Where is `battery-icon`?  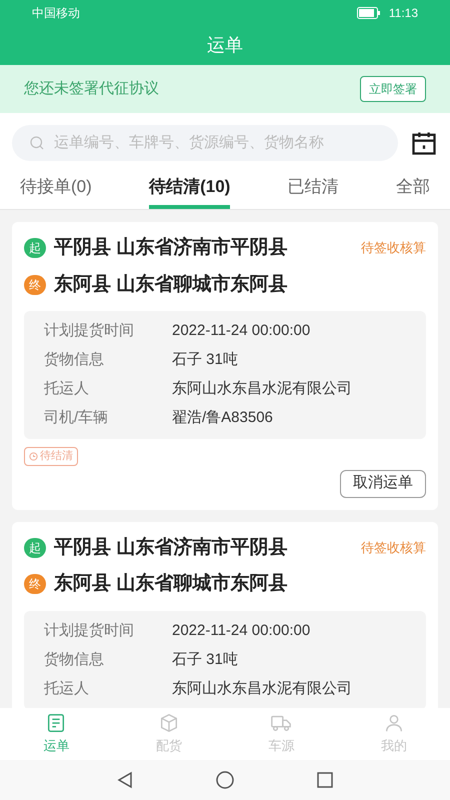
battery-icon is located at coordinates (368, 13).